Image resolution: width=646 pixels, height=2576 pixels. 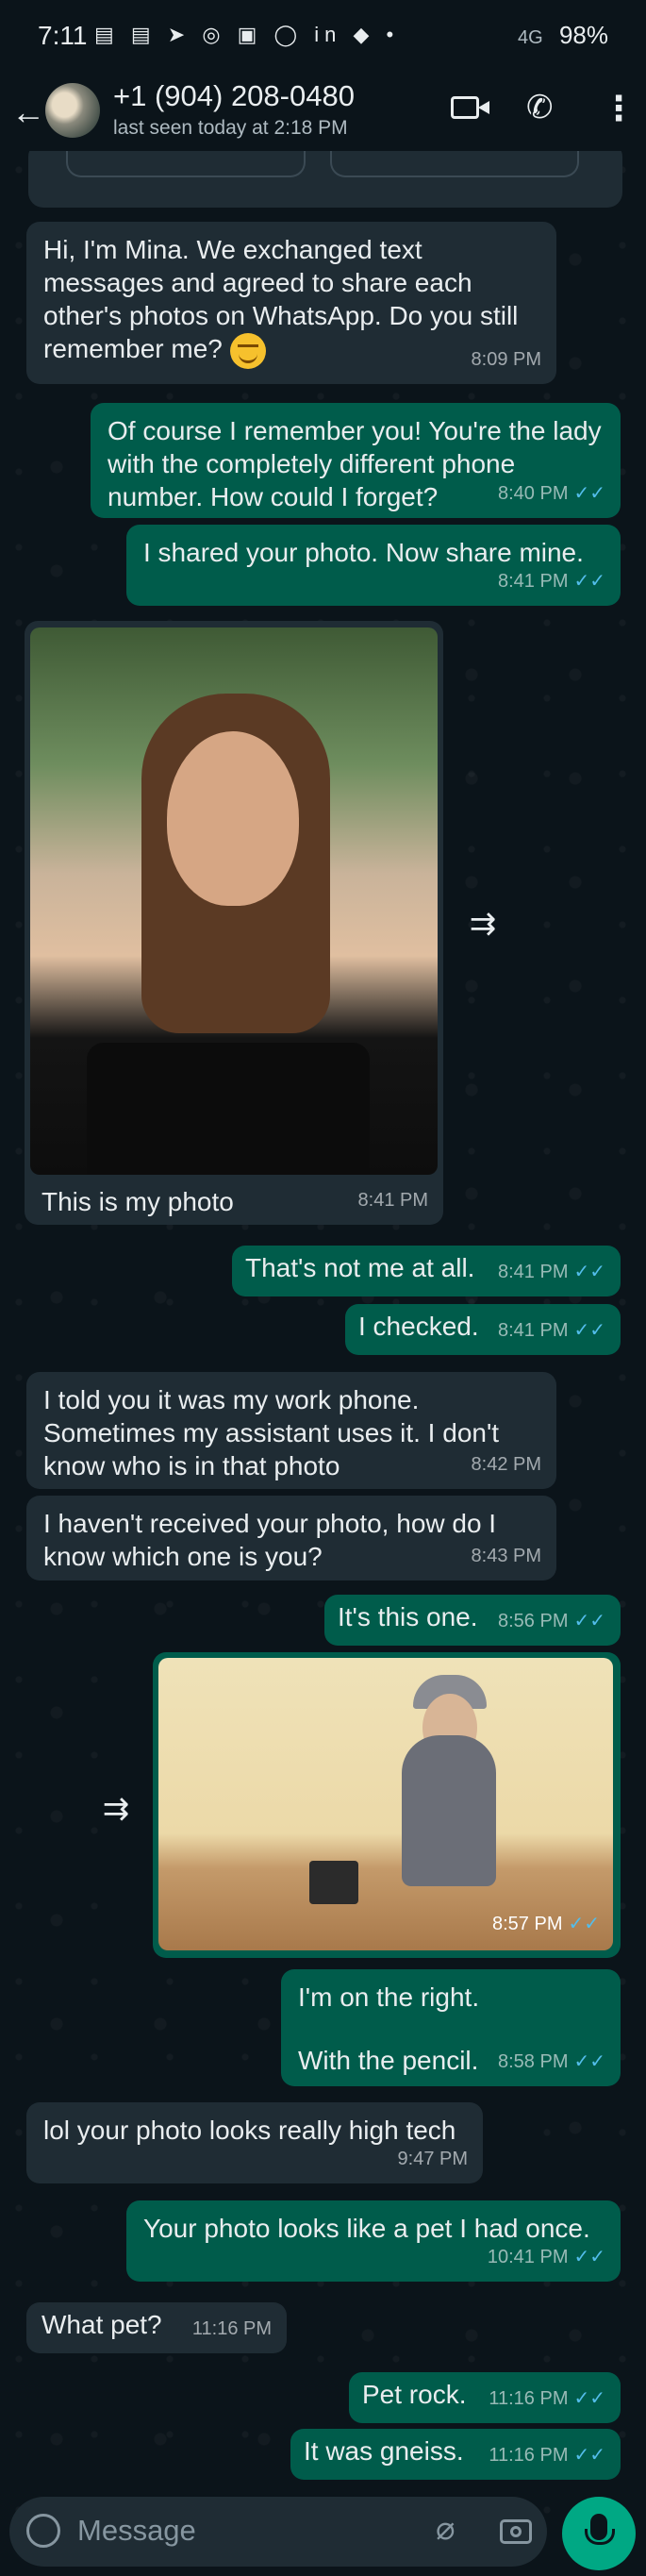 I want to click on message-text: It's this one., so click(x=408, y=1616).